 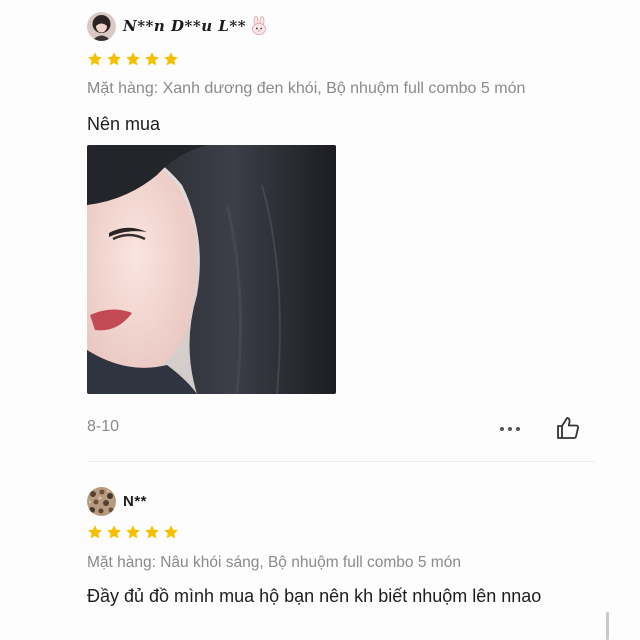 What do you see at coordinates (607, 626) in the screenshot?
I see `scrollbar` at bounding box center [607, 626].